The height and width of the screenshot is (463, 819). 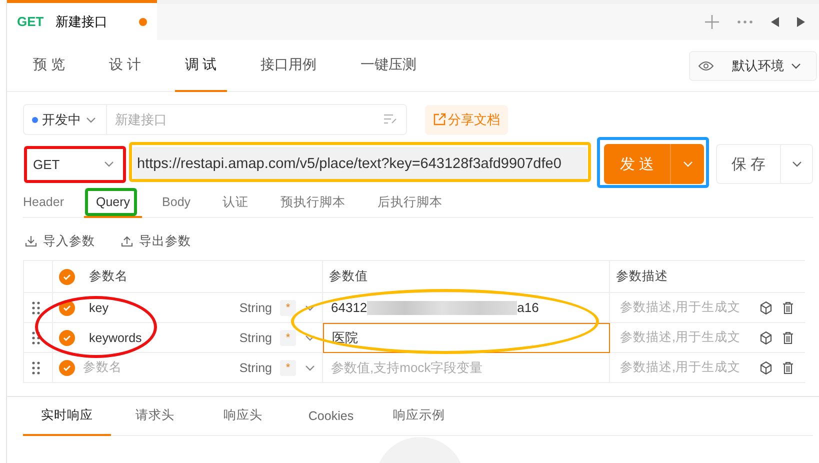 I want to click on request-tab: Header, so click(x=49, y=203).